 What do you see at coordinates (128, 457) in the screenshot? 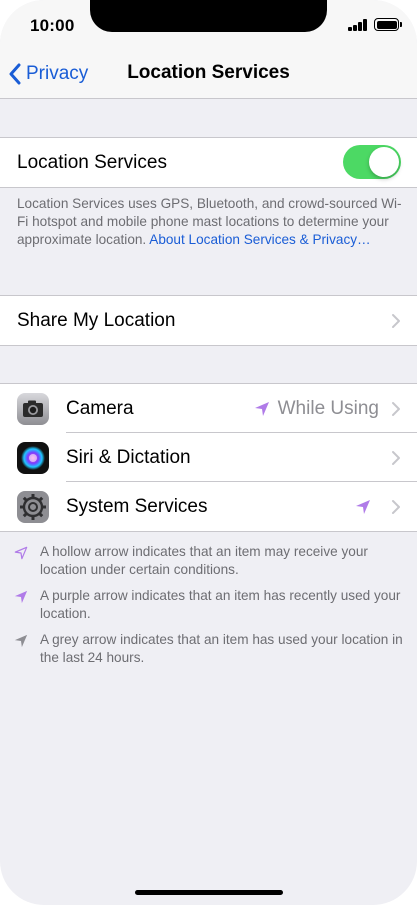
I see `app-name: Siri & Dictation` at bounding box center [128, 457].